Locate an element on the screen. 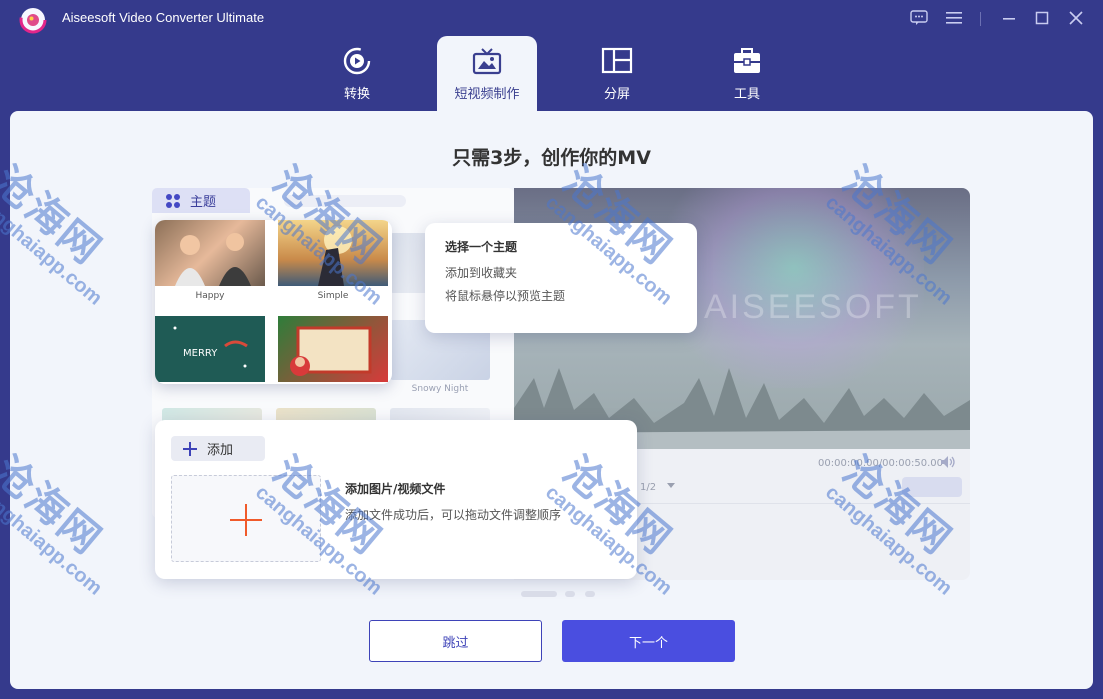  add-plus-icon is located at coordinates (246, 520).